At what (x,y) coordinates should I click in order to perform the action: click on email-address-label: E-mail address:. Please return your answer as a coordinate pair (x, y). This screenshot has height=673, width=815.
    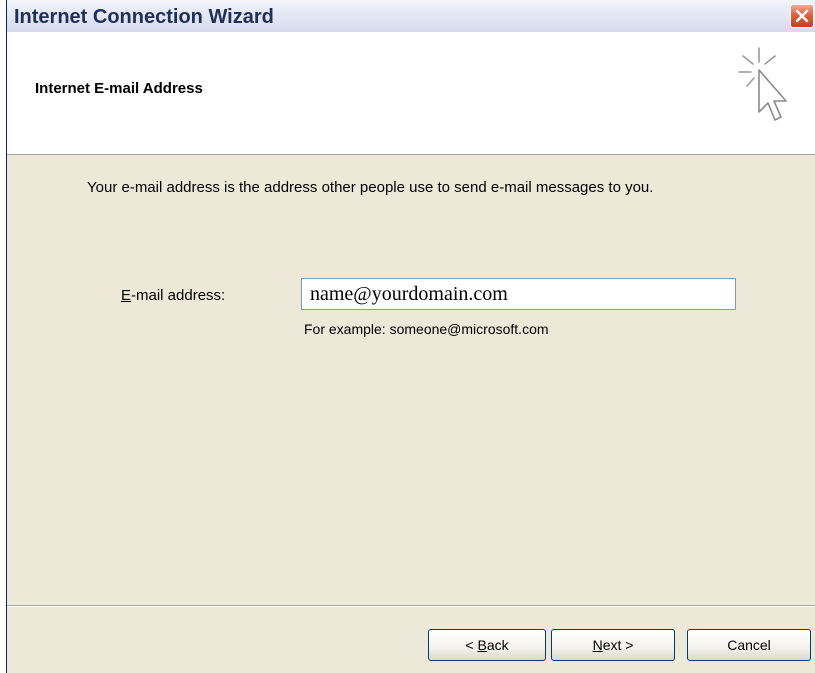
    Looking at the image, I should click on (173, 295).